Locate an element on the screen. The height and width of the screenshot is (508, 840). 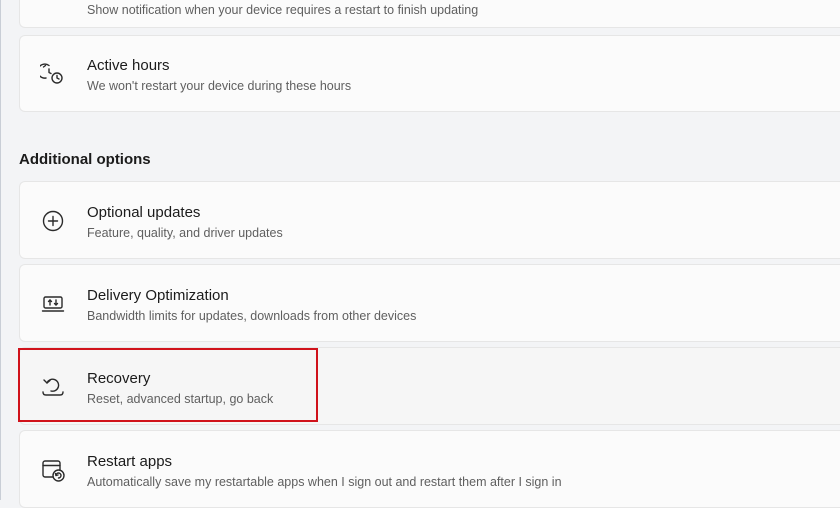
recovery-subtitle: Reset, advanced startup, go back is located at coordinates (180, 399).